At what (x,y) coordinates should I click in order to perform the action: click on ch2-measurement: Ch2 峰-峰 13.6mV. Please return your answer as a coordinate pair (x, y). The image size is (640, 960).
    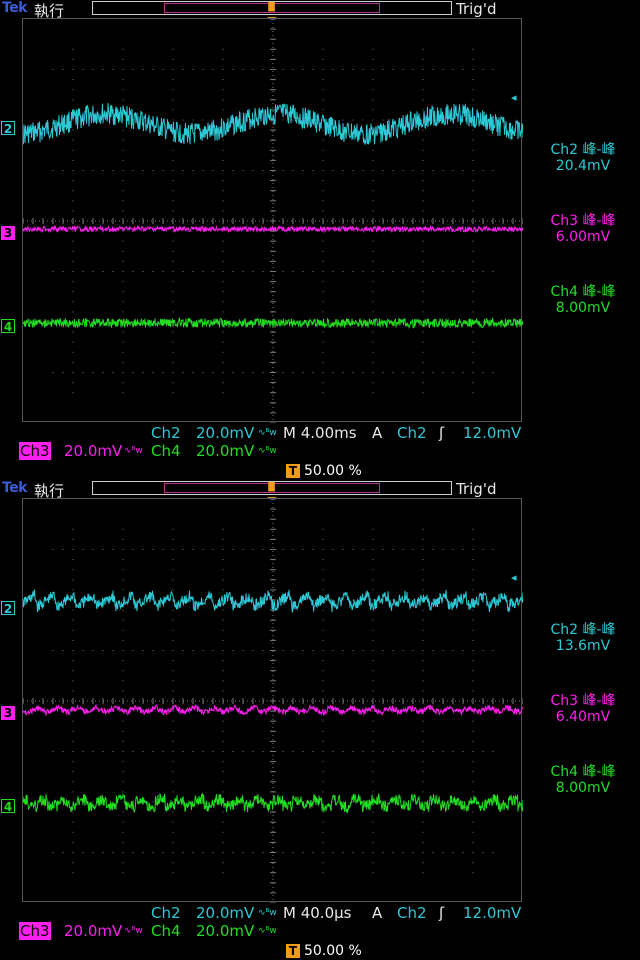
    Looking at the image, I should click on (583, 638).